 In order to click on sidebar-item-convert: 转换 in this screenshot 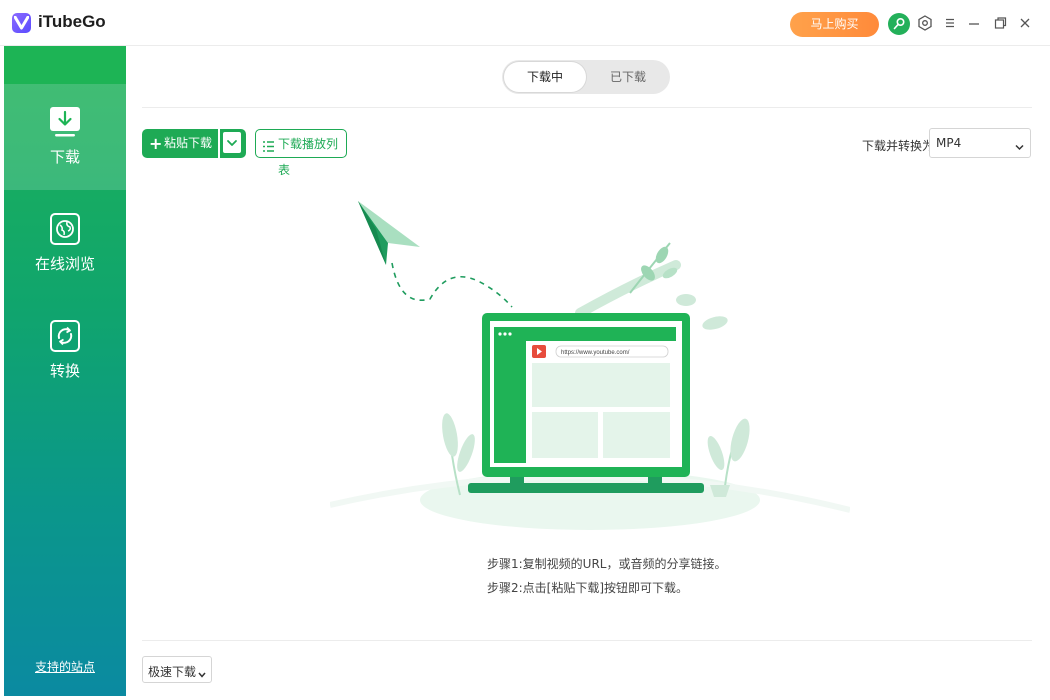, I will do `click(65, 351)`.